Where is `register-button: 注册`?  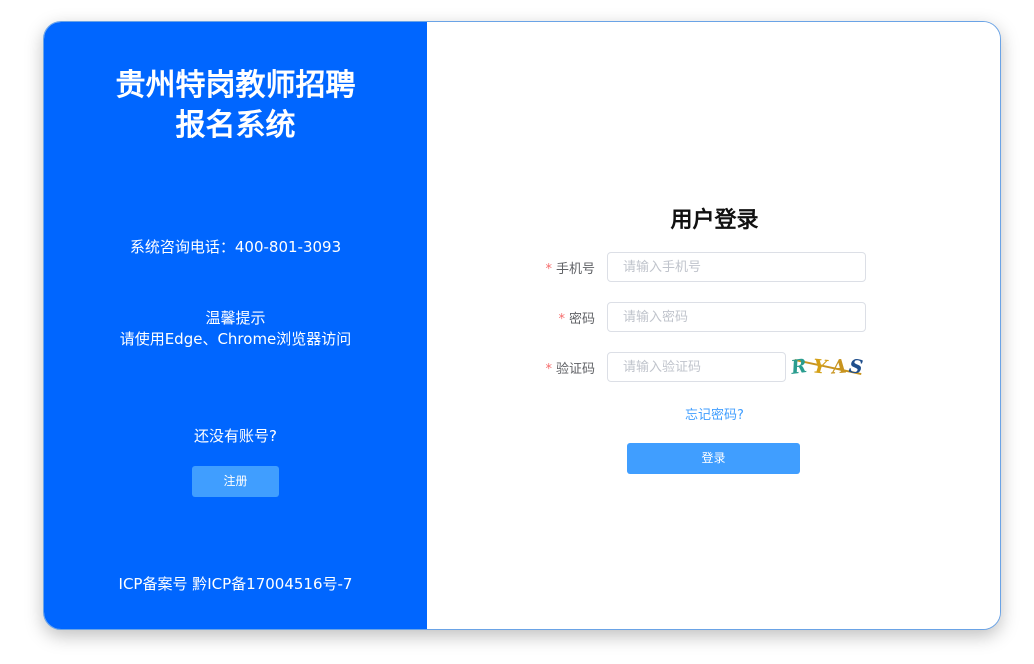 register-button: 注册 is located at coordinates (235, 481).